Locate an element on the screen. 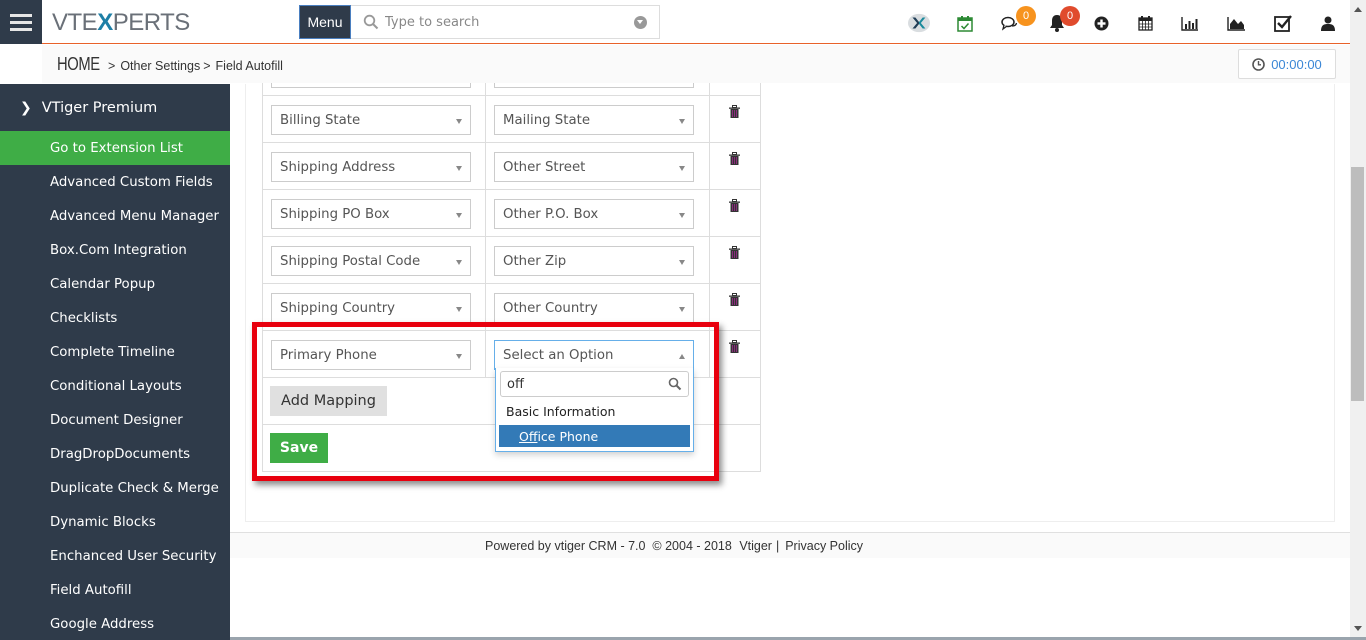 The image size is (1366, 640). sidebar-item-box-com-integration: Box.Com Integration is located at coordinates (115, 250).